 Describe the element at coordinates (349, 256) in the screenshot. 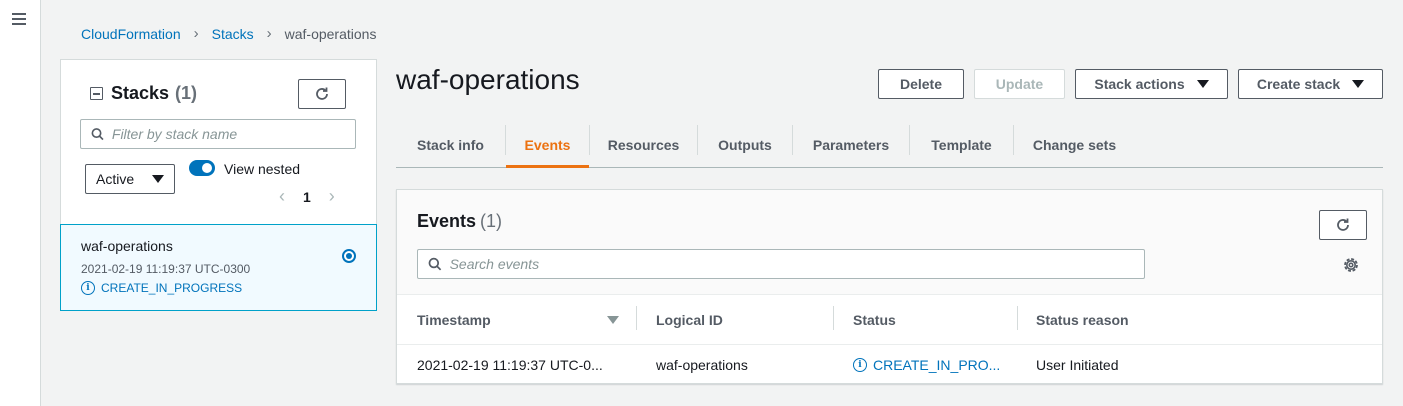

I see `stack-select-radio` at that location.